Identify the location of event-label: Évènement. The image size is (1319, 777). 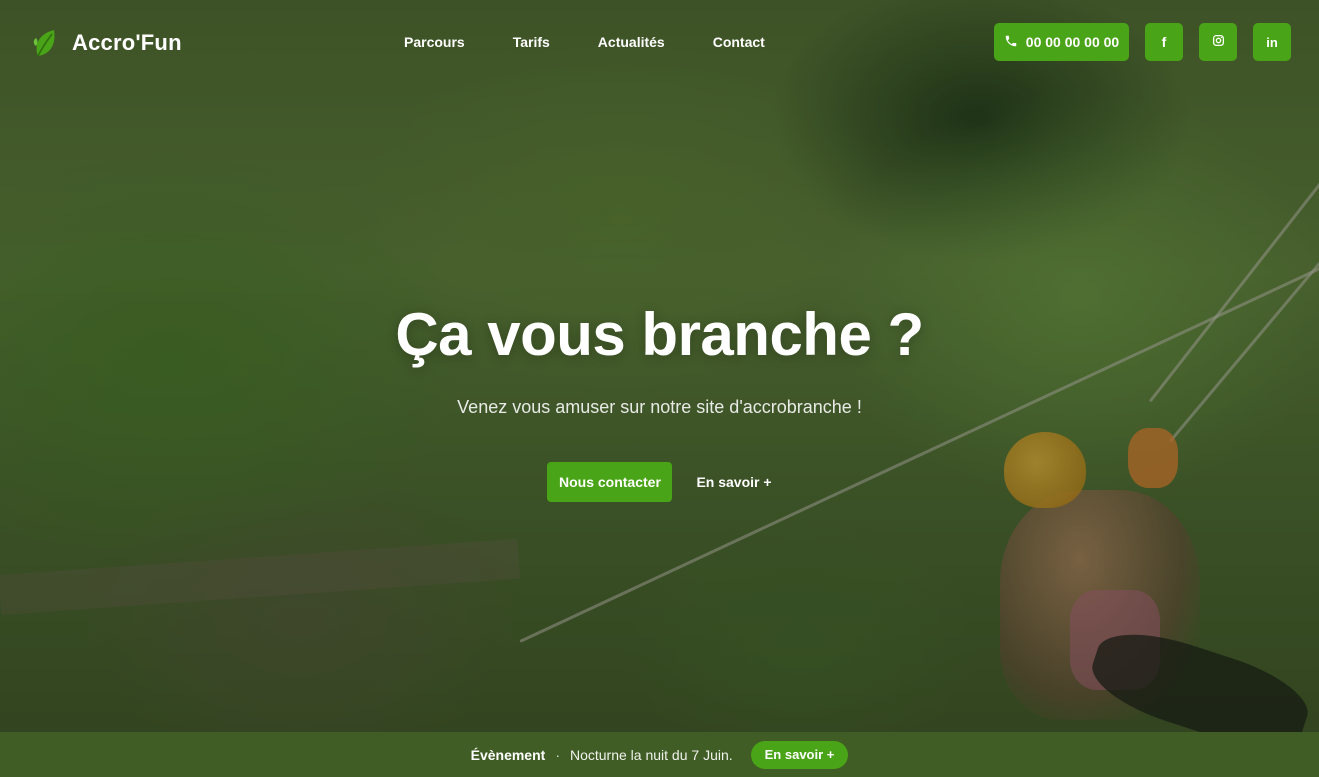
(508, 754).